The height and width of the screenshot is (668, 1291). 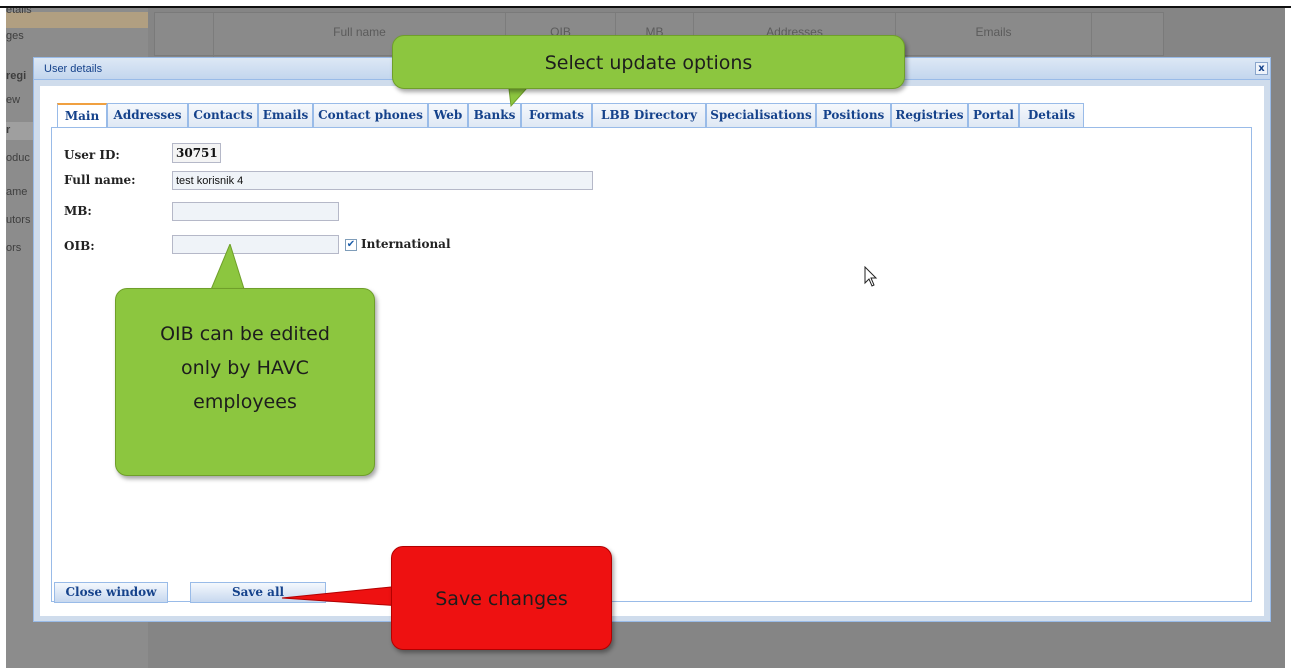 I want to click on full-name-input: test korisnik 4, so click(x=382, y=180).